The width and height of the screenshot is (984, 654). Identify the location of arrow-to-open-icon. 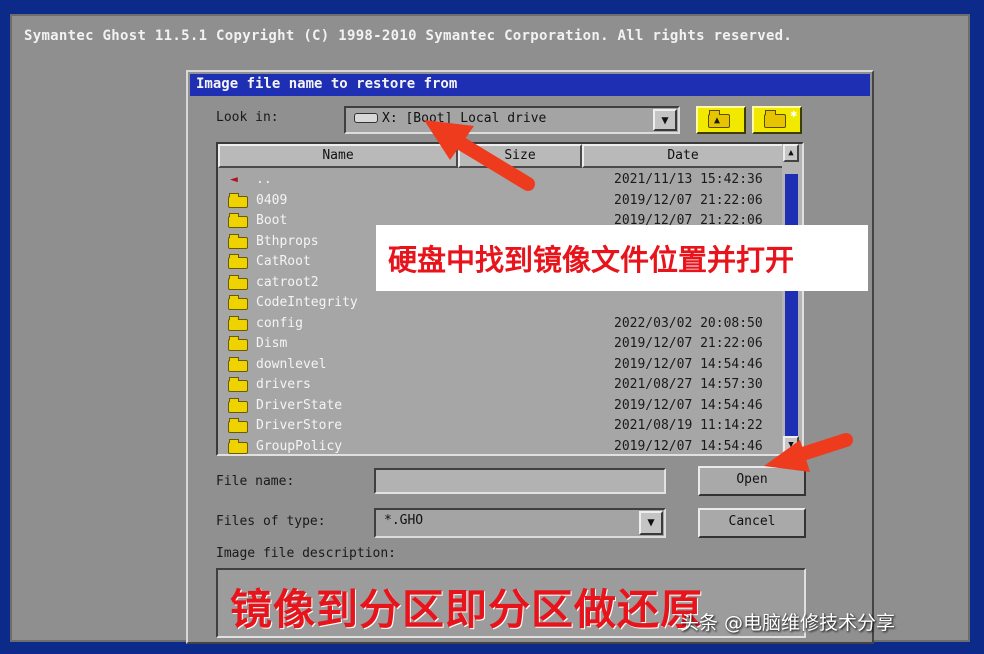
(808, 452).